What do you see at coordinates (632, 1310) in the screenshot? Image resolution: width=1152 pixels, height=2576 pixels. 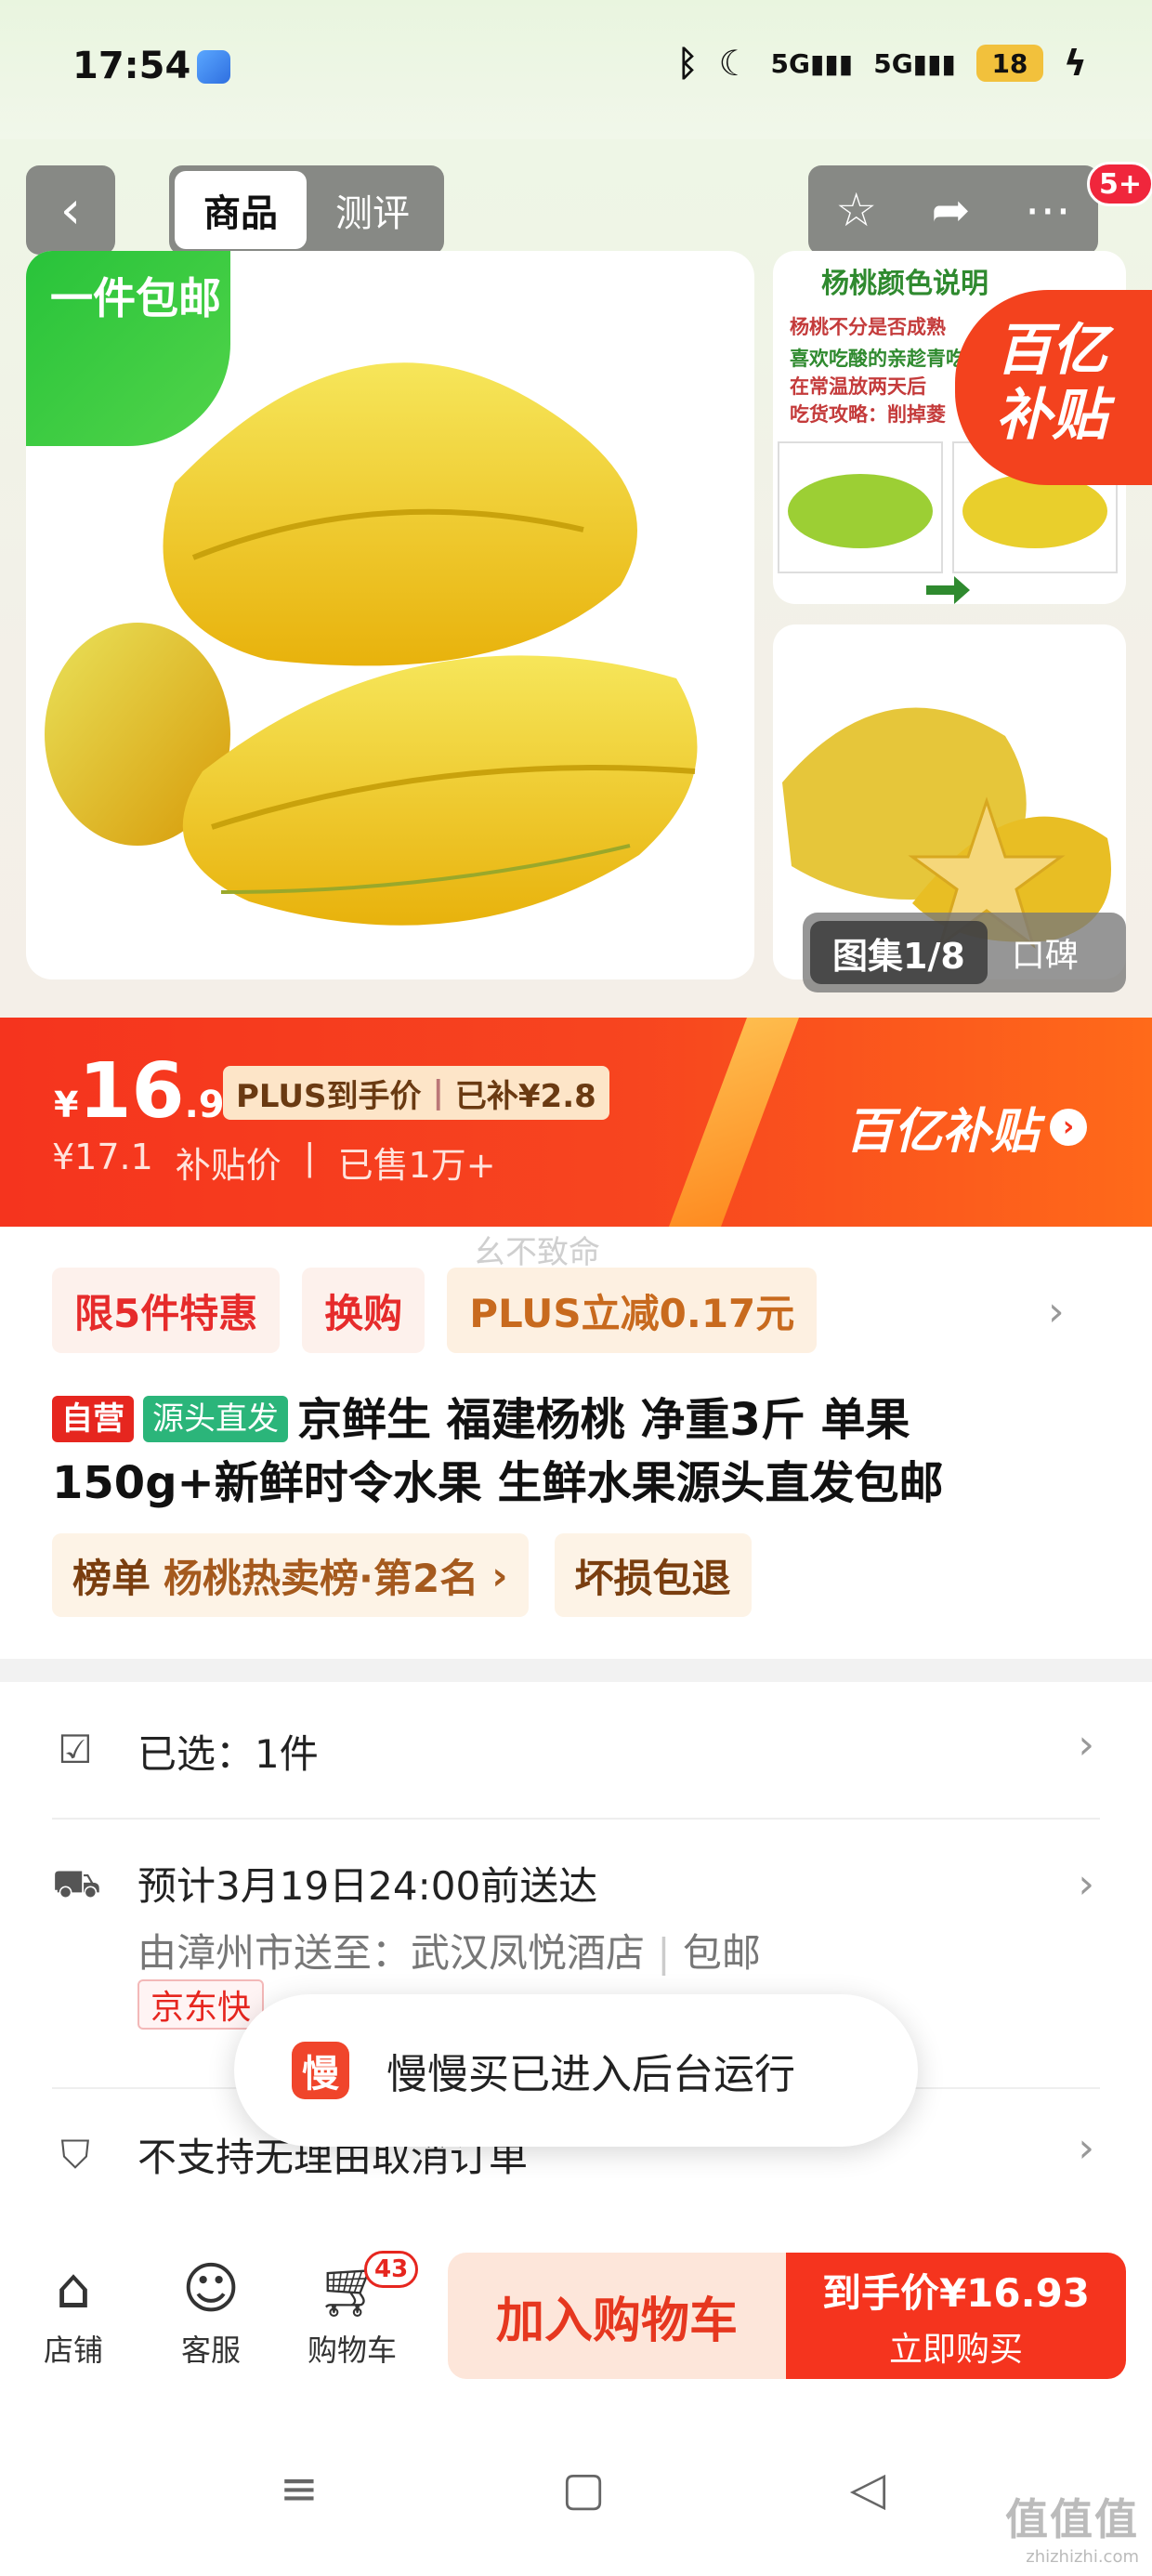 I see `promo-plus-discount: PLUS立减0.17元` at bounding box center [632, 1310].